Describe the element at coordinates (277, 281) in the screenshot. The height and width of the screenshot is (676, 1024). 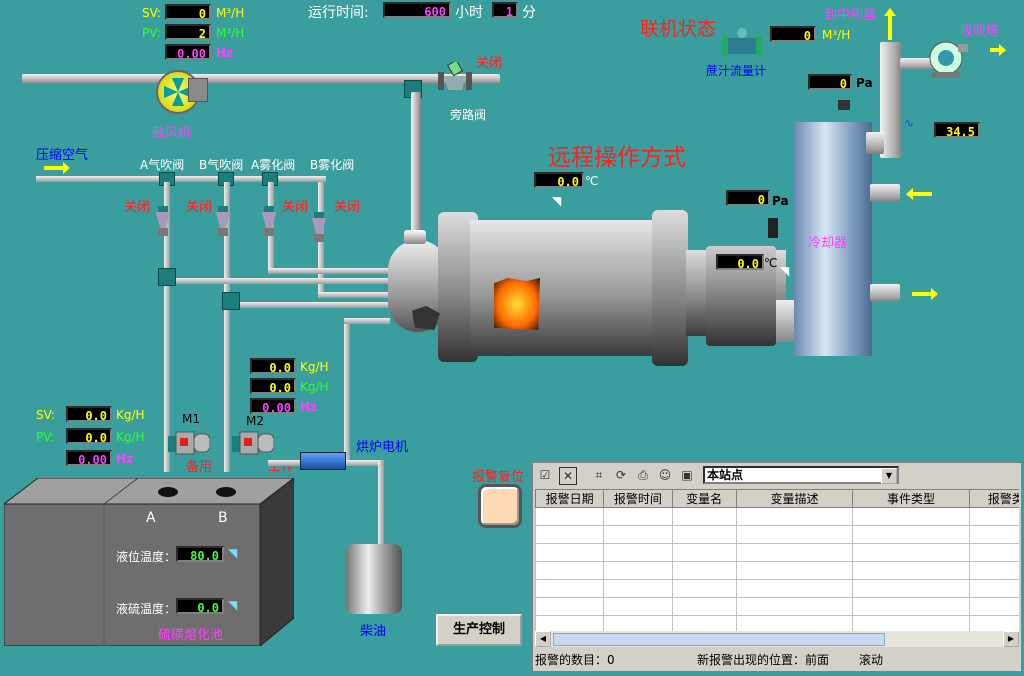
I see `a-line-to-furnace` at that location.